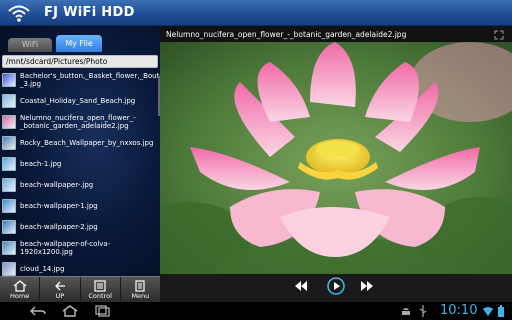  I want to click on bottom-toolbar: Home UP Control Menu, so click(80, 289).